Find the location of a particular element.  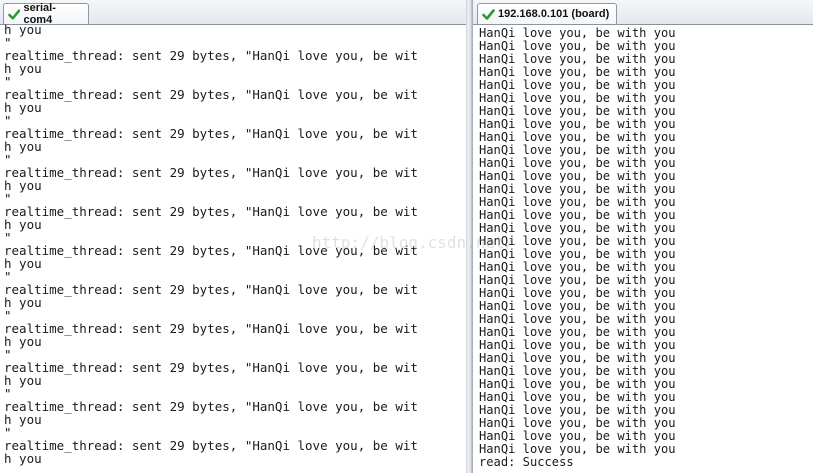

tab-board-session: 192.168.0.101 (board) is located at coordinates (547, 13).